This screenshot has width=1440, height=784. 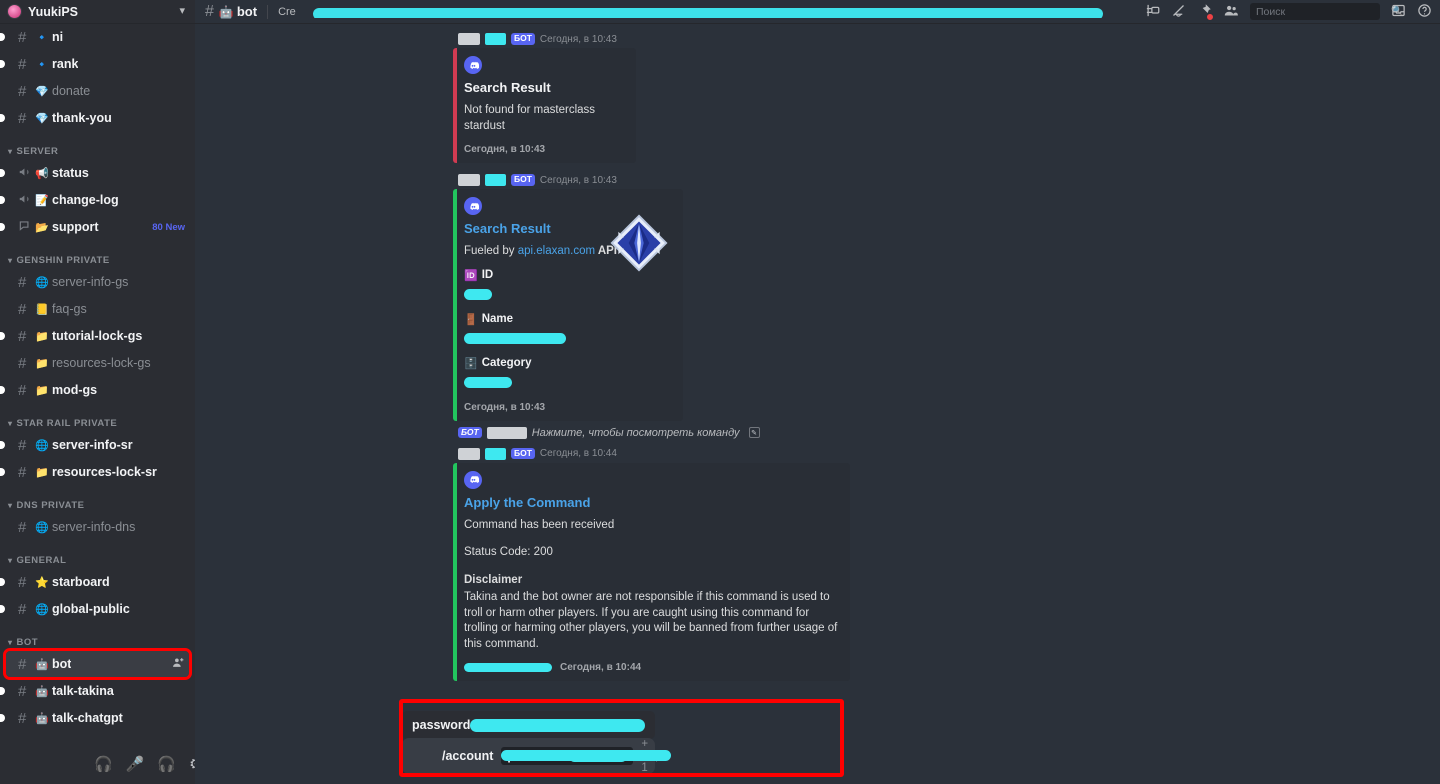 I want to click on channel-category-genshin-private: ▾ GENSHIN PRIVATE, so click(x=97, y=255).